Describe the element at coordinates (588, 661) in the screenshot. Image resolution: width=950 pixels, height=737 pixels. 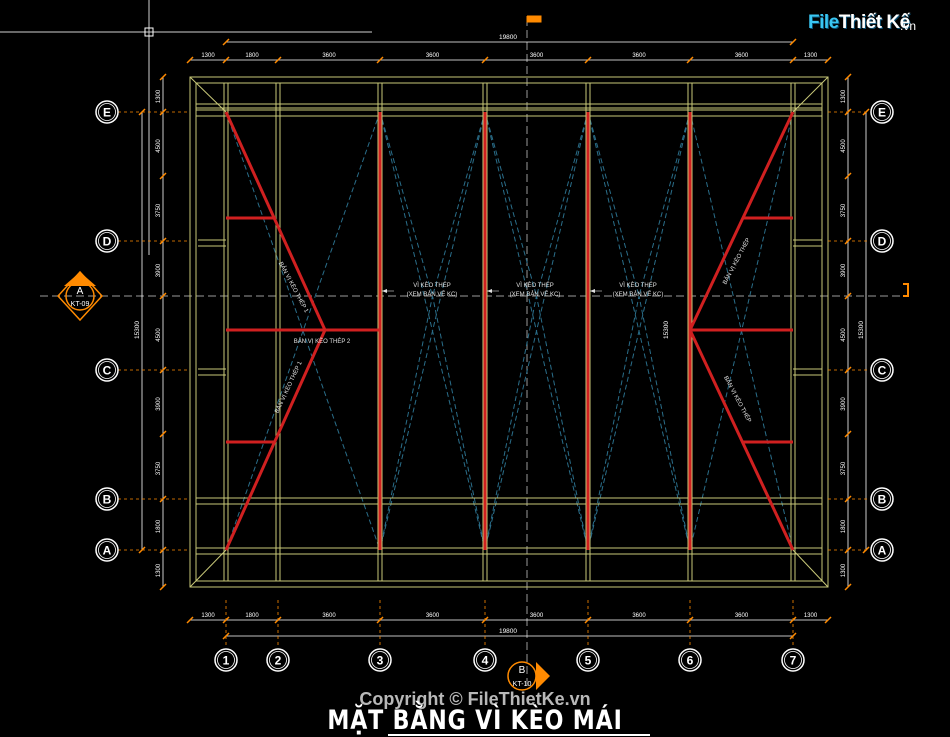
I see `column-axis-5-label: 5` at that location.